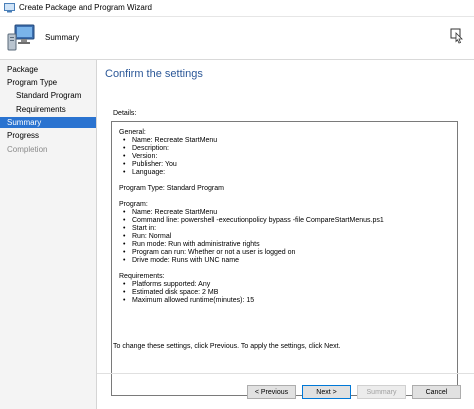 The height and width of the screenshot is (409, 474). Describe the element at coordinates (21, 37) in the screenshot. I see `computer-icon` at that location.